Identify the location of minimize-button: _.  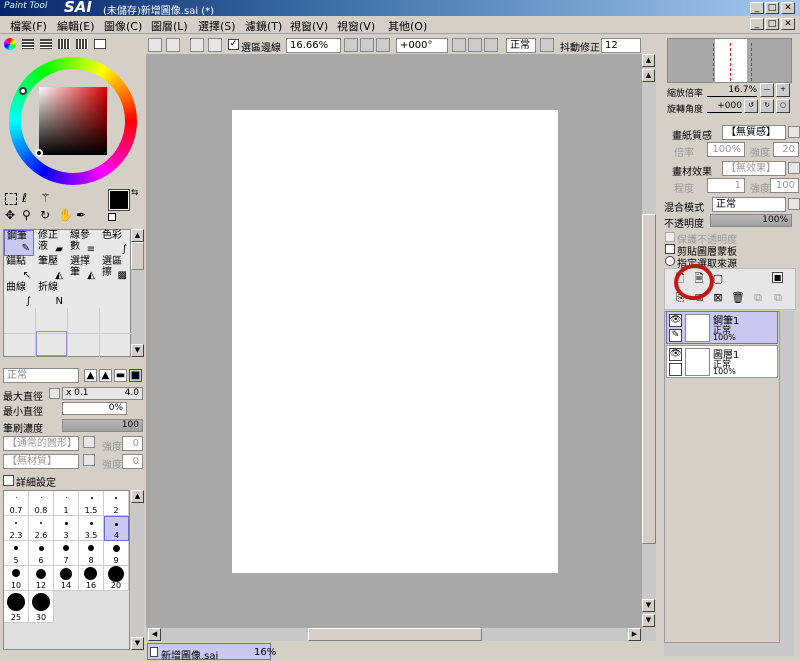
(757, 8).